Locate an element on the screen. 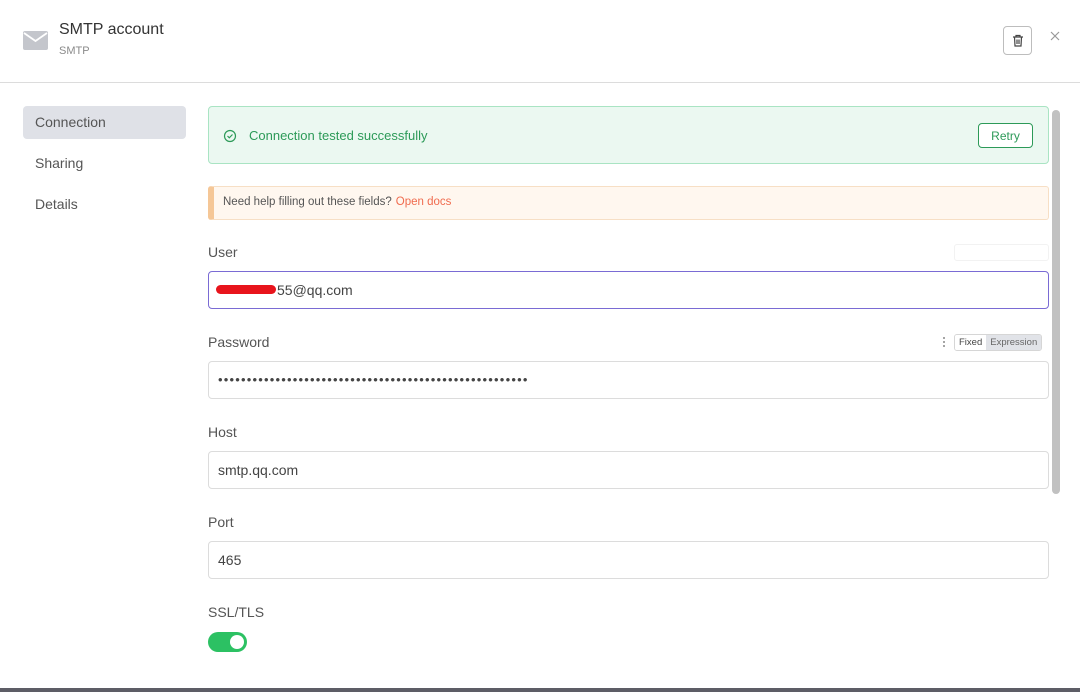 The image size is (1080, 692). window-bottom-edge is located at coordinates (540, 690).